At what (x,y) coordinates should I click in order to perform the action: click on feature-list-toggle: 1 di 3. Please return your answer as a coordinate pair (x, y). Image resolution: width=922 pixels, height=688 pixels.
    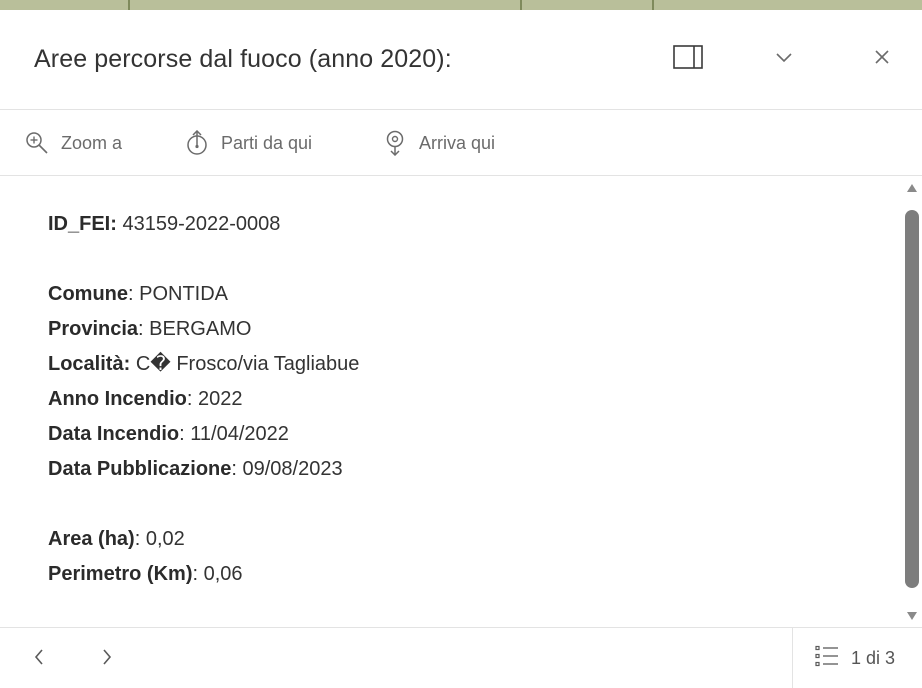
    Looking at the image, I should click on (857, 658).